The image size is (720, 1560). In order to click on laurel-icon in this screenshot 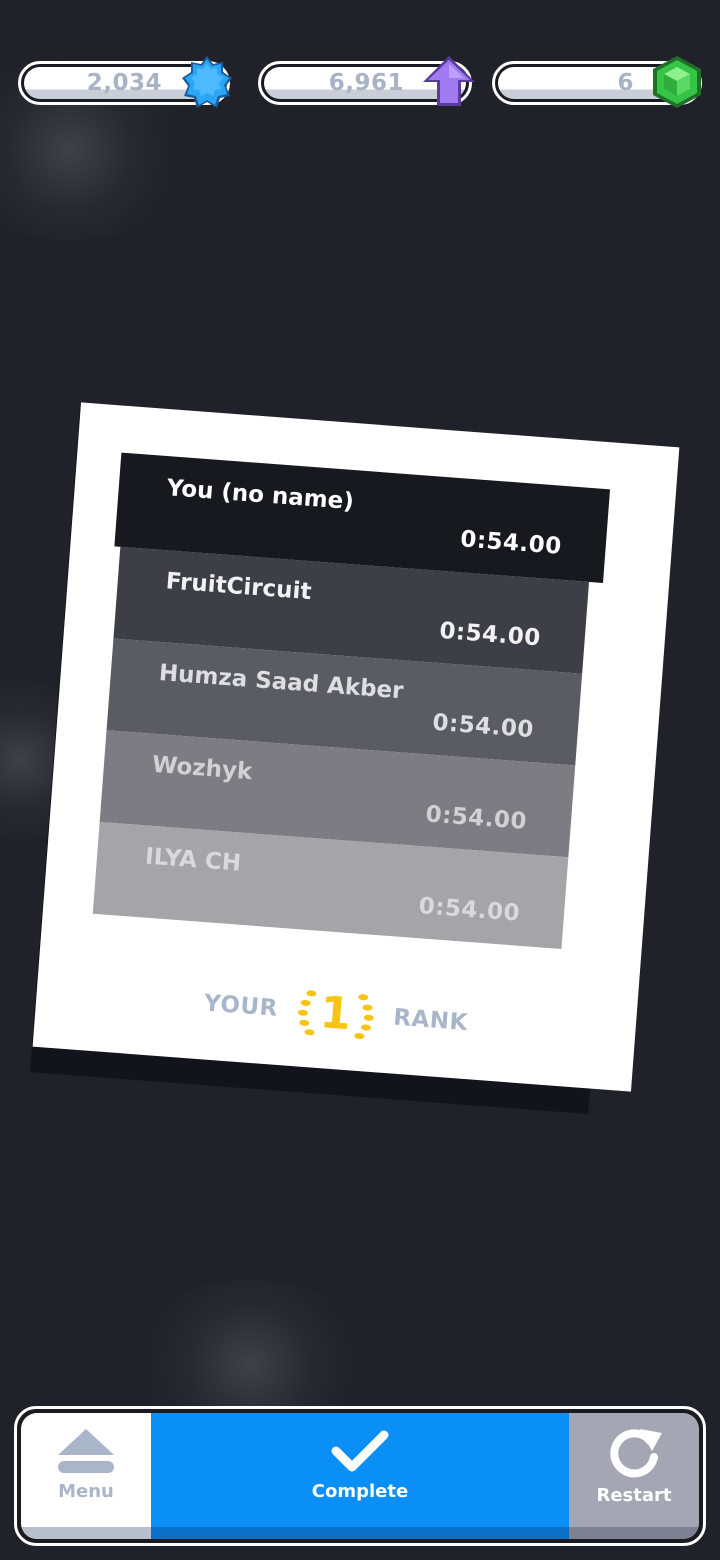, I will do `click(335, 1015)`.